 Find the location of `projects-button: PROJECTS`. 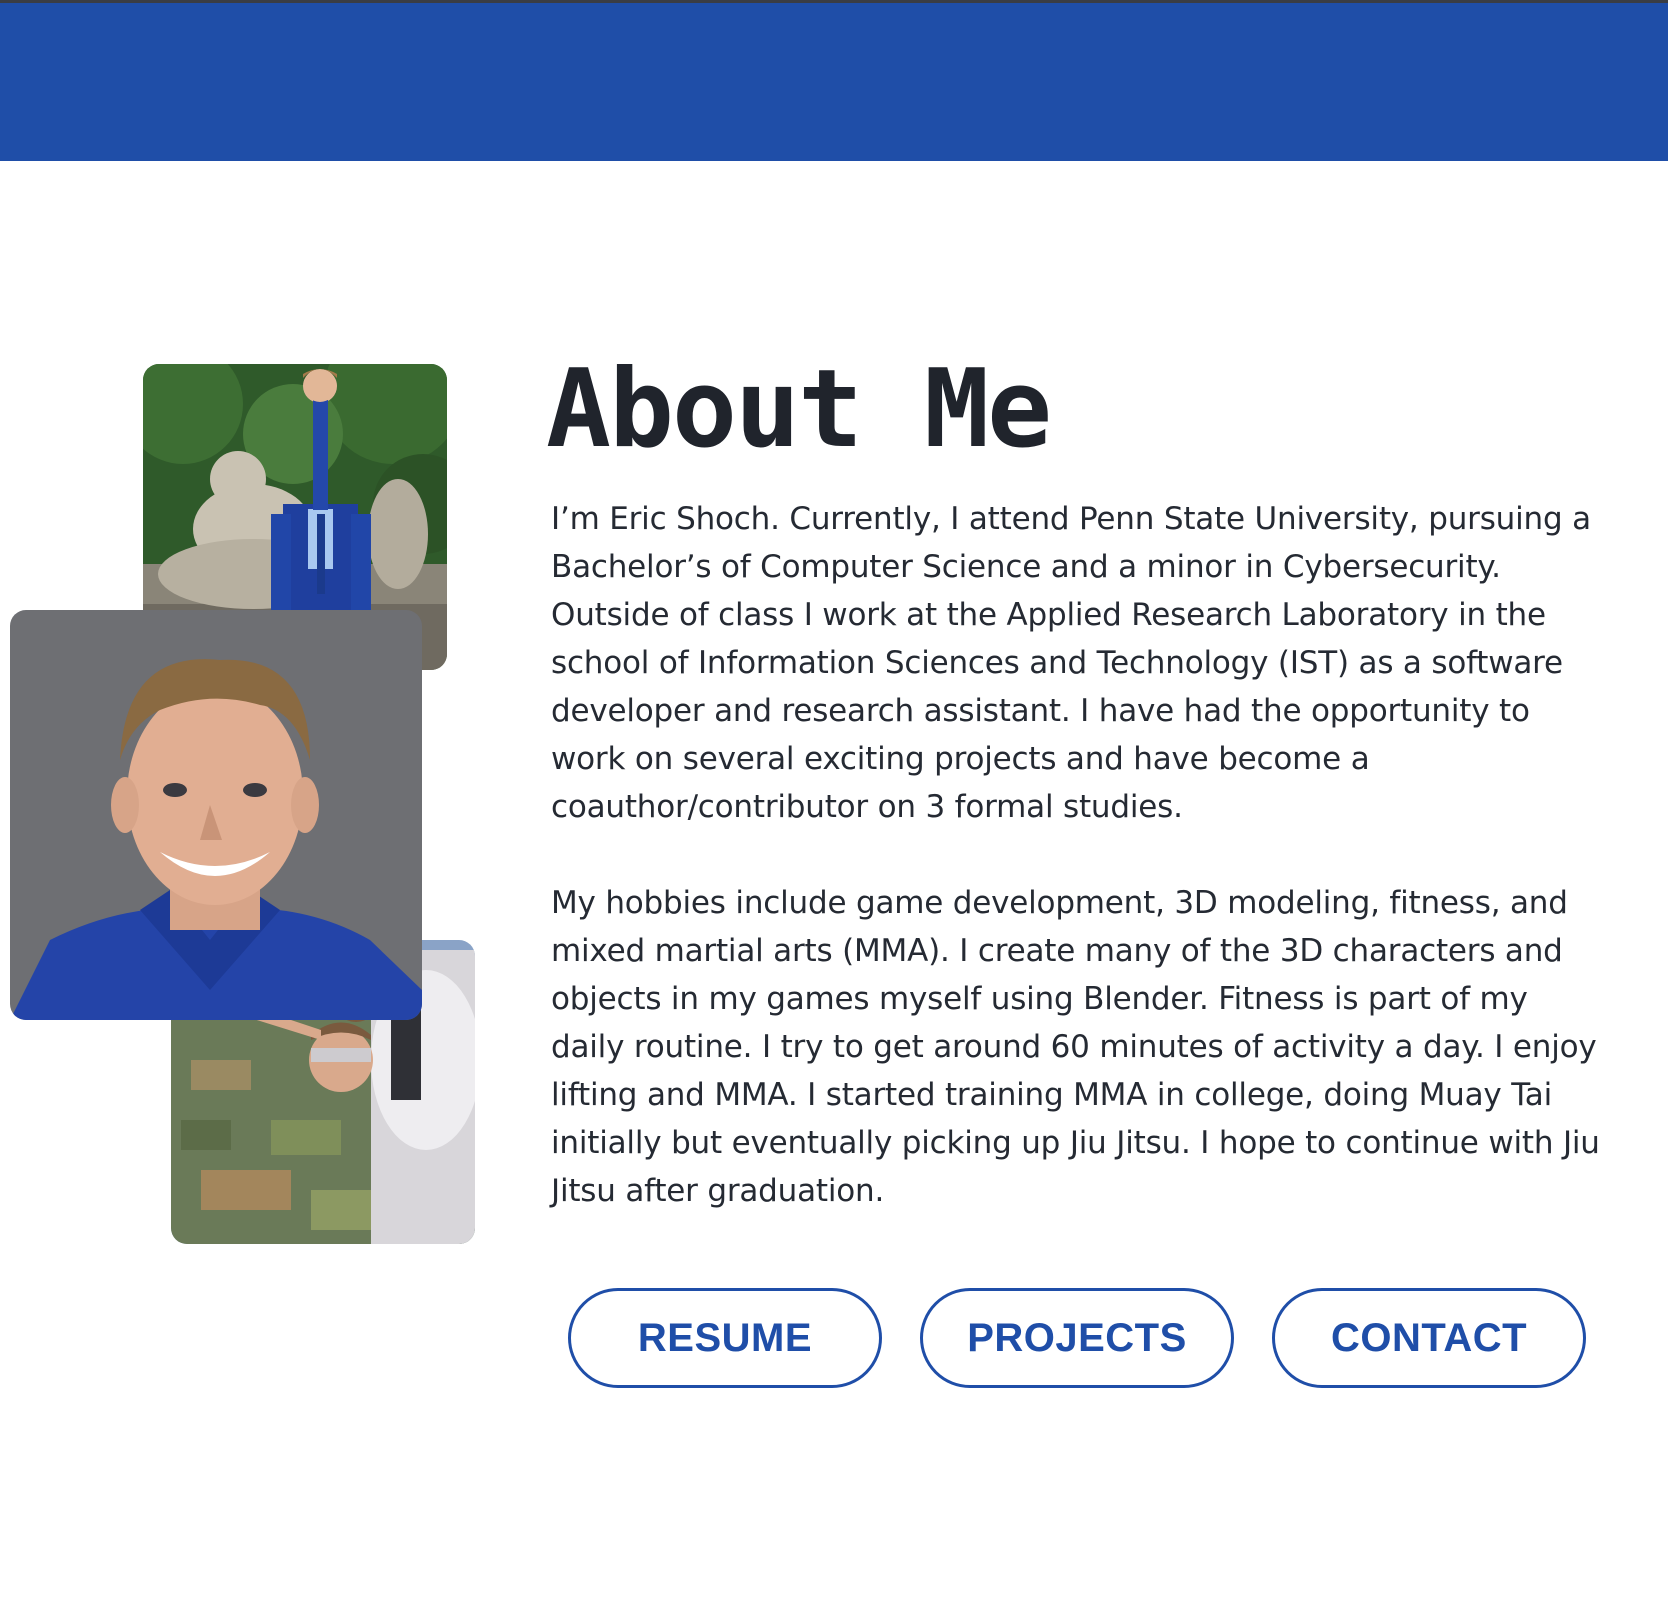

projects-button: PROJECTS is located at coordinates (1077, 1338).